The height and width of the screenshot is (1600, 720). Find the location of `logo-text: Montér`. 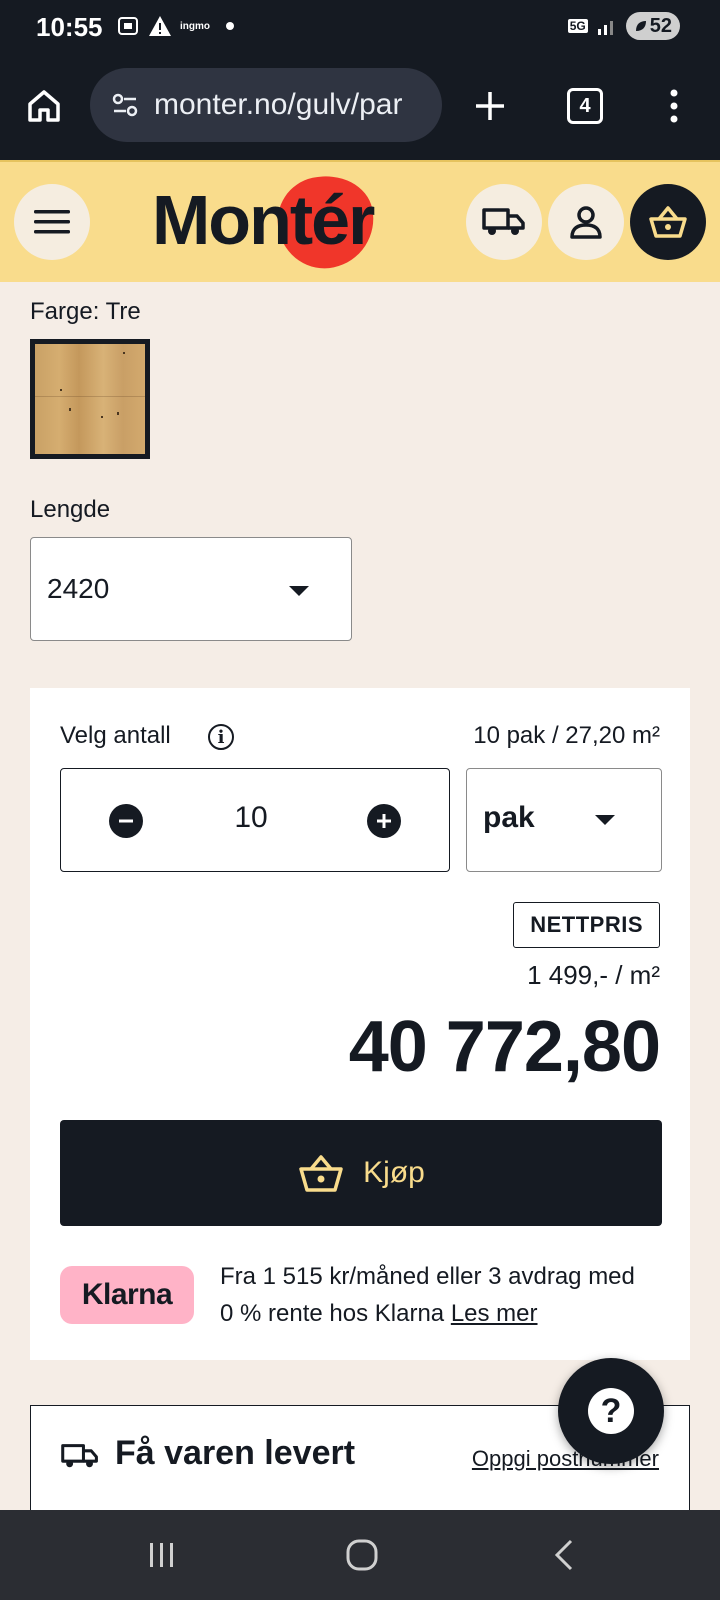

logo-text: Montér is located at coordinates (263, 220).